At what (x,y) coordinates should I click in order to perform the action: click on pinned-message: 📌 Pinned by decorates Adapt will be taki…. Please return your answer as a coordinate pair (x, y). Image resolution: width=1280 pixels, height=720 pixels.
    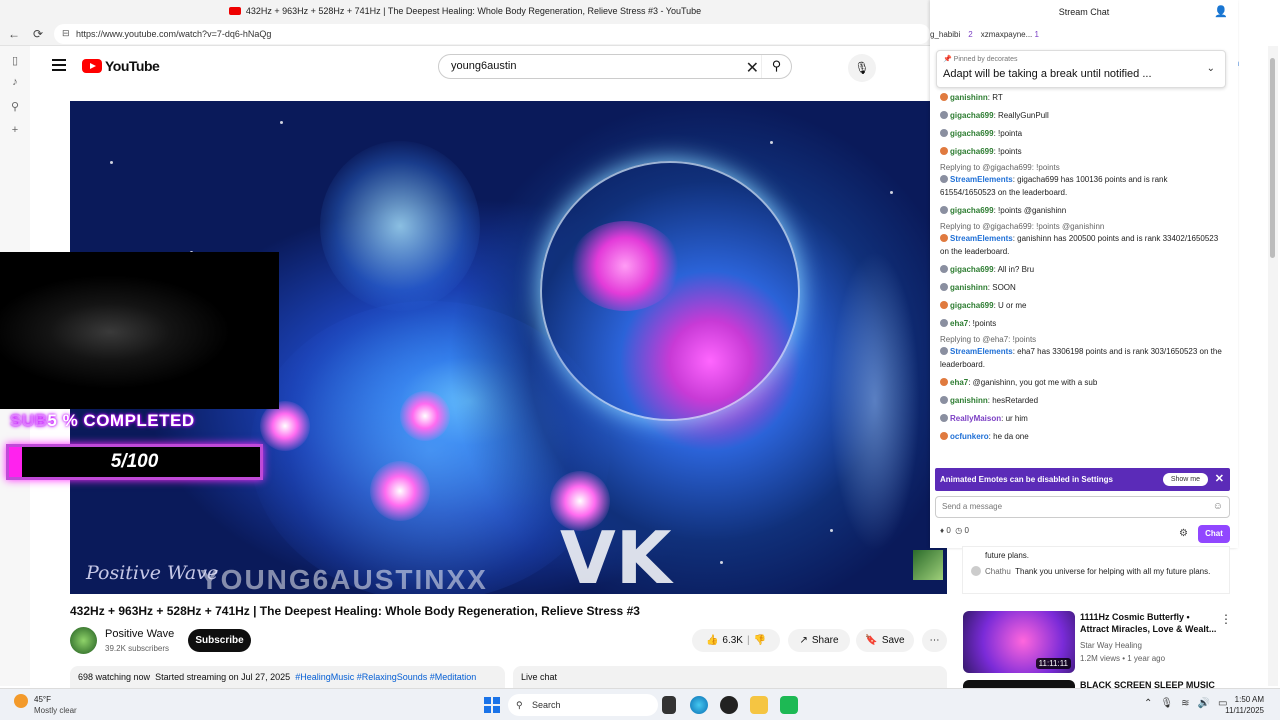
    Looking at the image, I should click on (1081, 69).